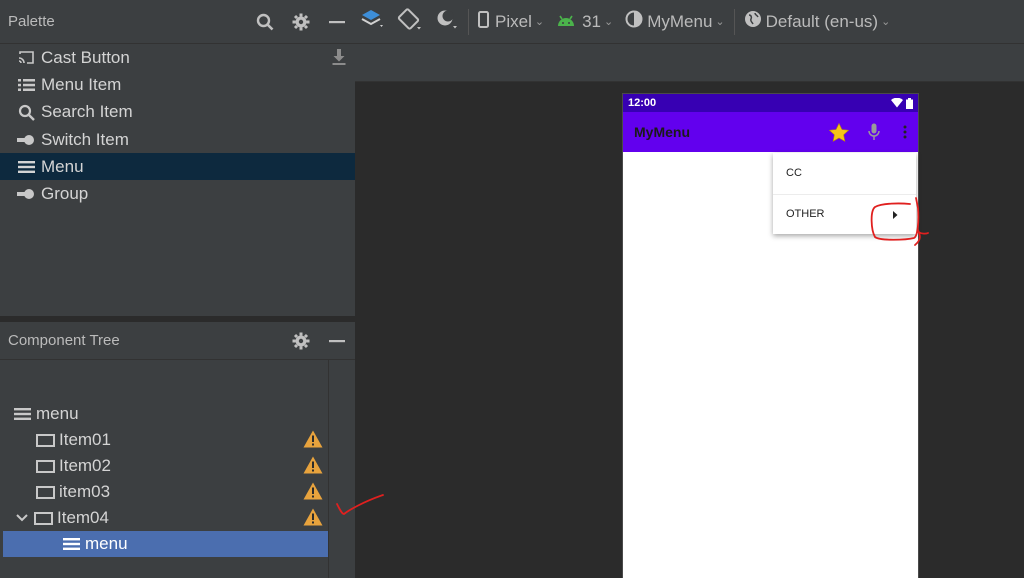 The height and width of the screenshot is (578, 1024). Describe the element at coordinates (340, 57) in the screenshot. I see `download-icon` at that location.